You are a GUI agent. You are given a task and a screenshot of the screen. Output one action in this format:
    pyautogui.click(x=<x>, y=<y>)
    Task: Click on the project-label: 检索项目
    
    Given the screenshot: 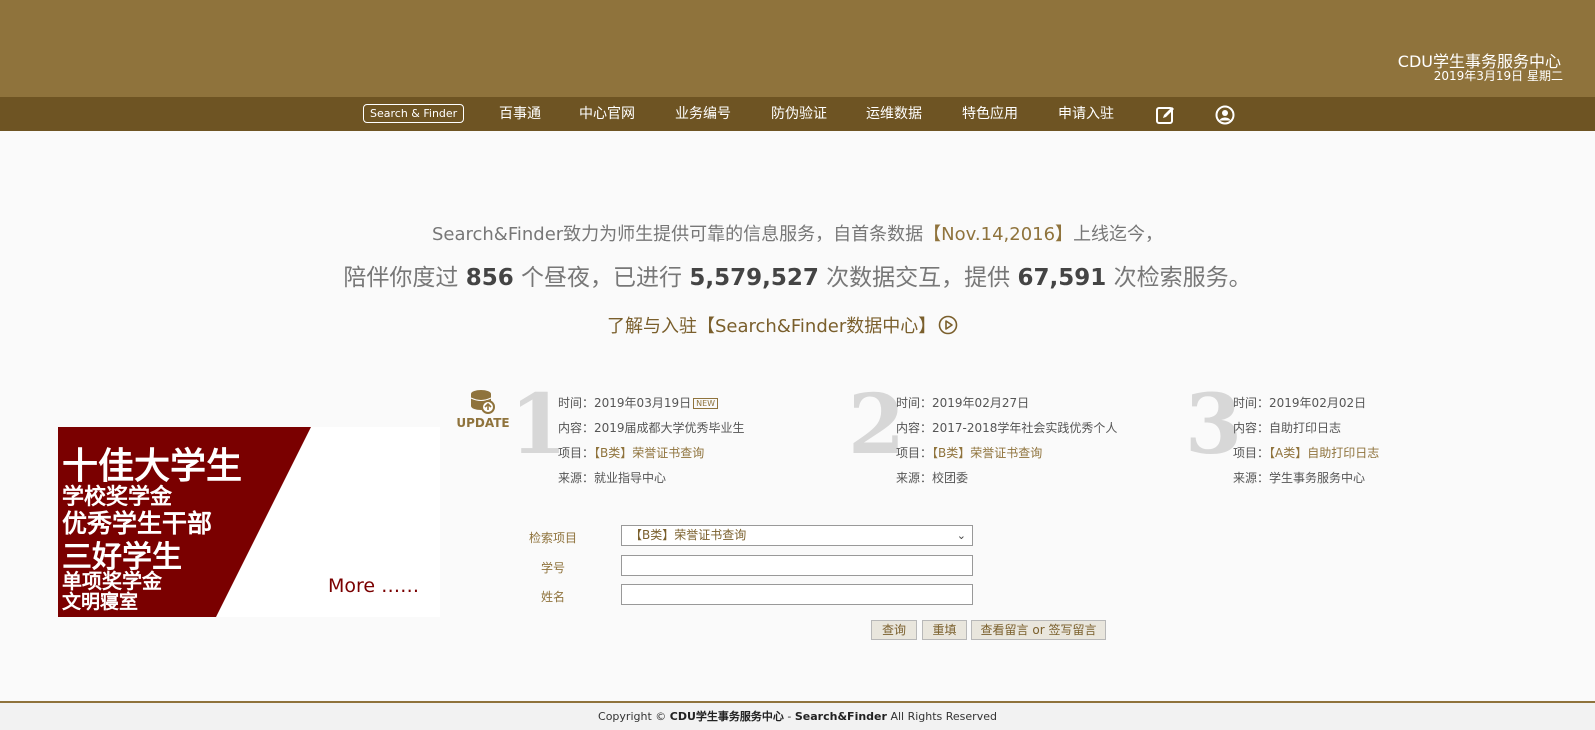 What is the action you would take?
    pyautogui.click(x=552, y=538)
    